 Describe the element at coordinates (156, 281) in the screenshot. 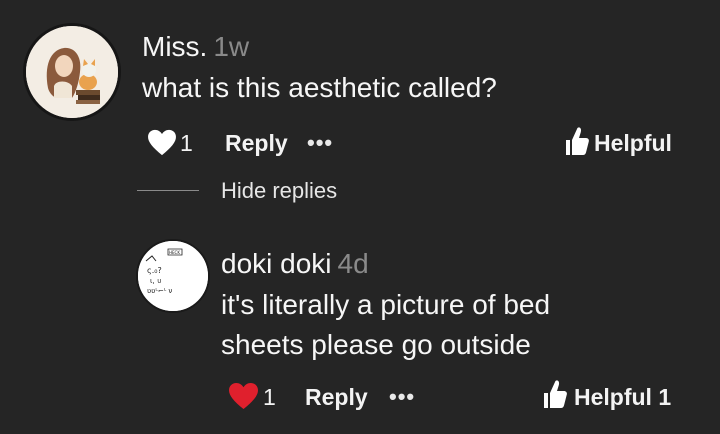

I see `svg-text: ι, ∪` at that location.